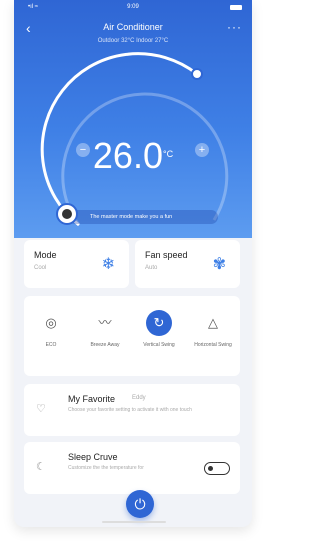  What do you see at coordinates (76, 264) in the screenshot?
I see `mode-card: Mode Cool ❄` at bounding box center [76, 264].